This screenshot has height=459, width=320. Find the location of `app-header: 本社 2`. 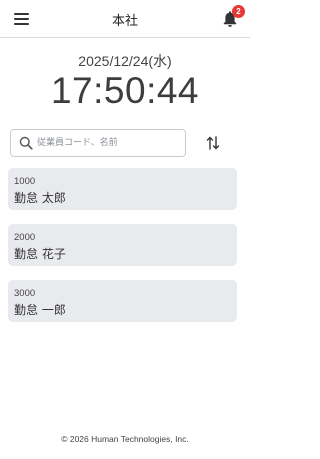

app-header: 本社 2 is located at coordinates (125, 19).